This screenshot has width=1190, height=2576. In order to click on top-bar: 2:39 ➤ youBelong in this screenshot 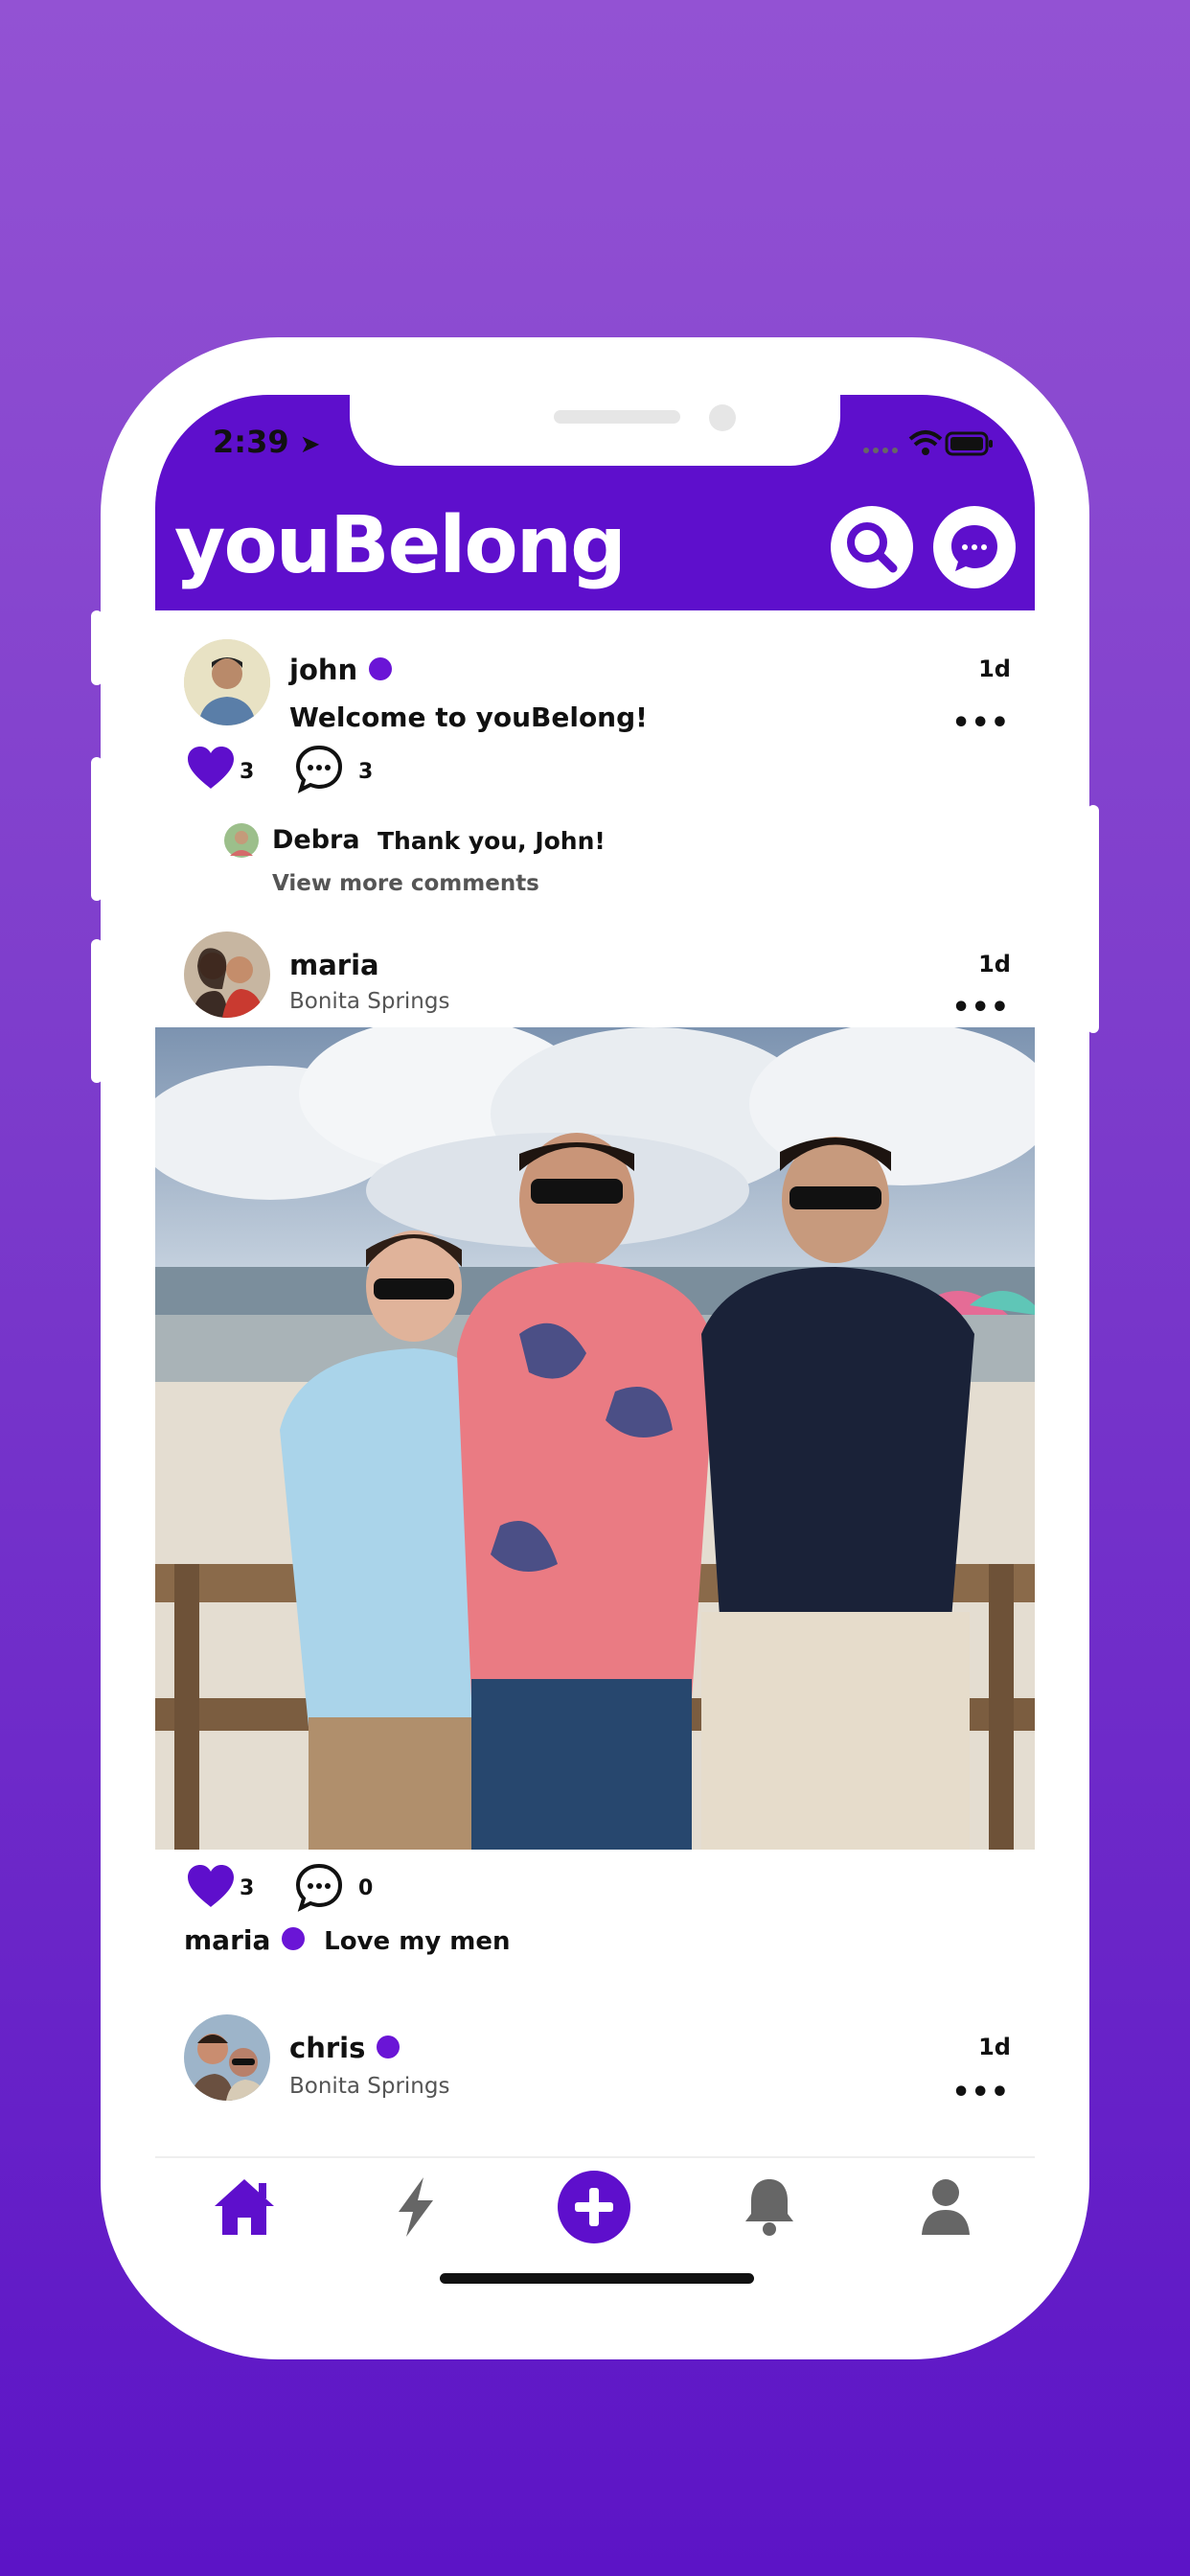, I will do `click(595, 502)`.